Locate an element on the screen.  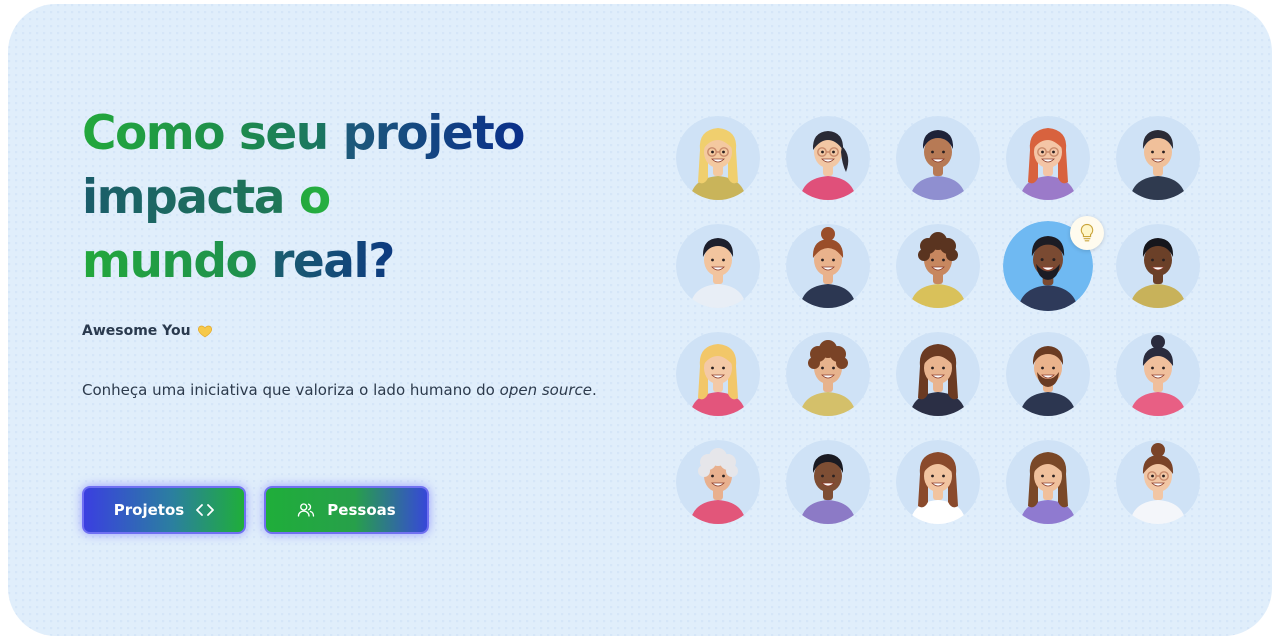
avatar-man-short-dark-hair-illustration is located at coordinates (718, 266).